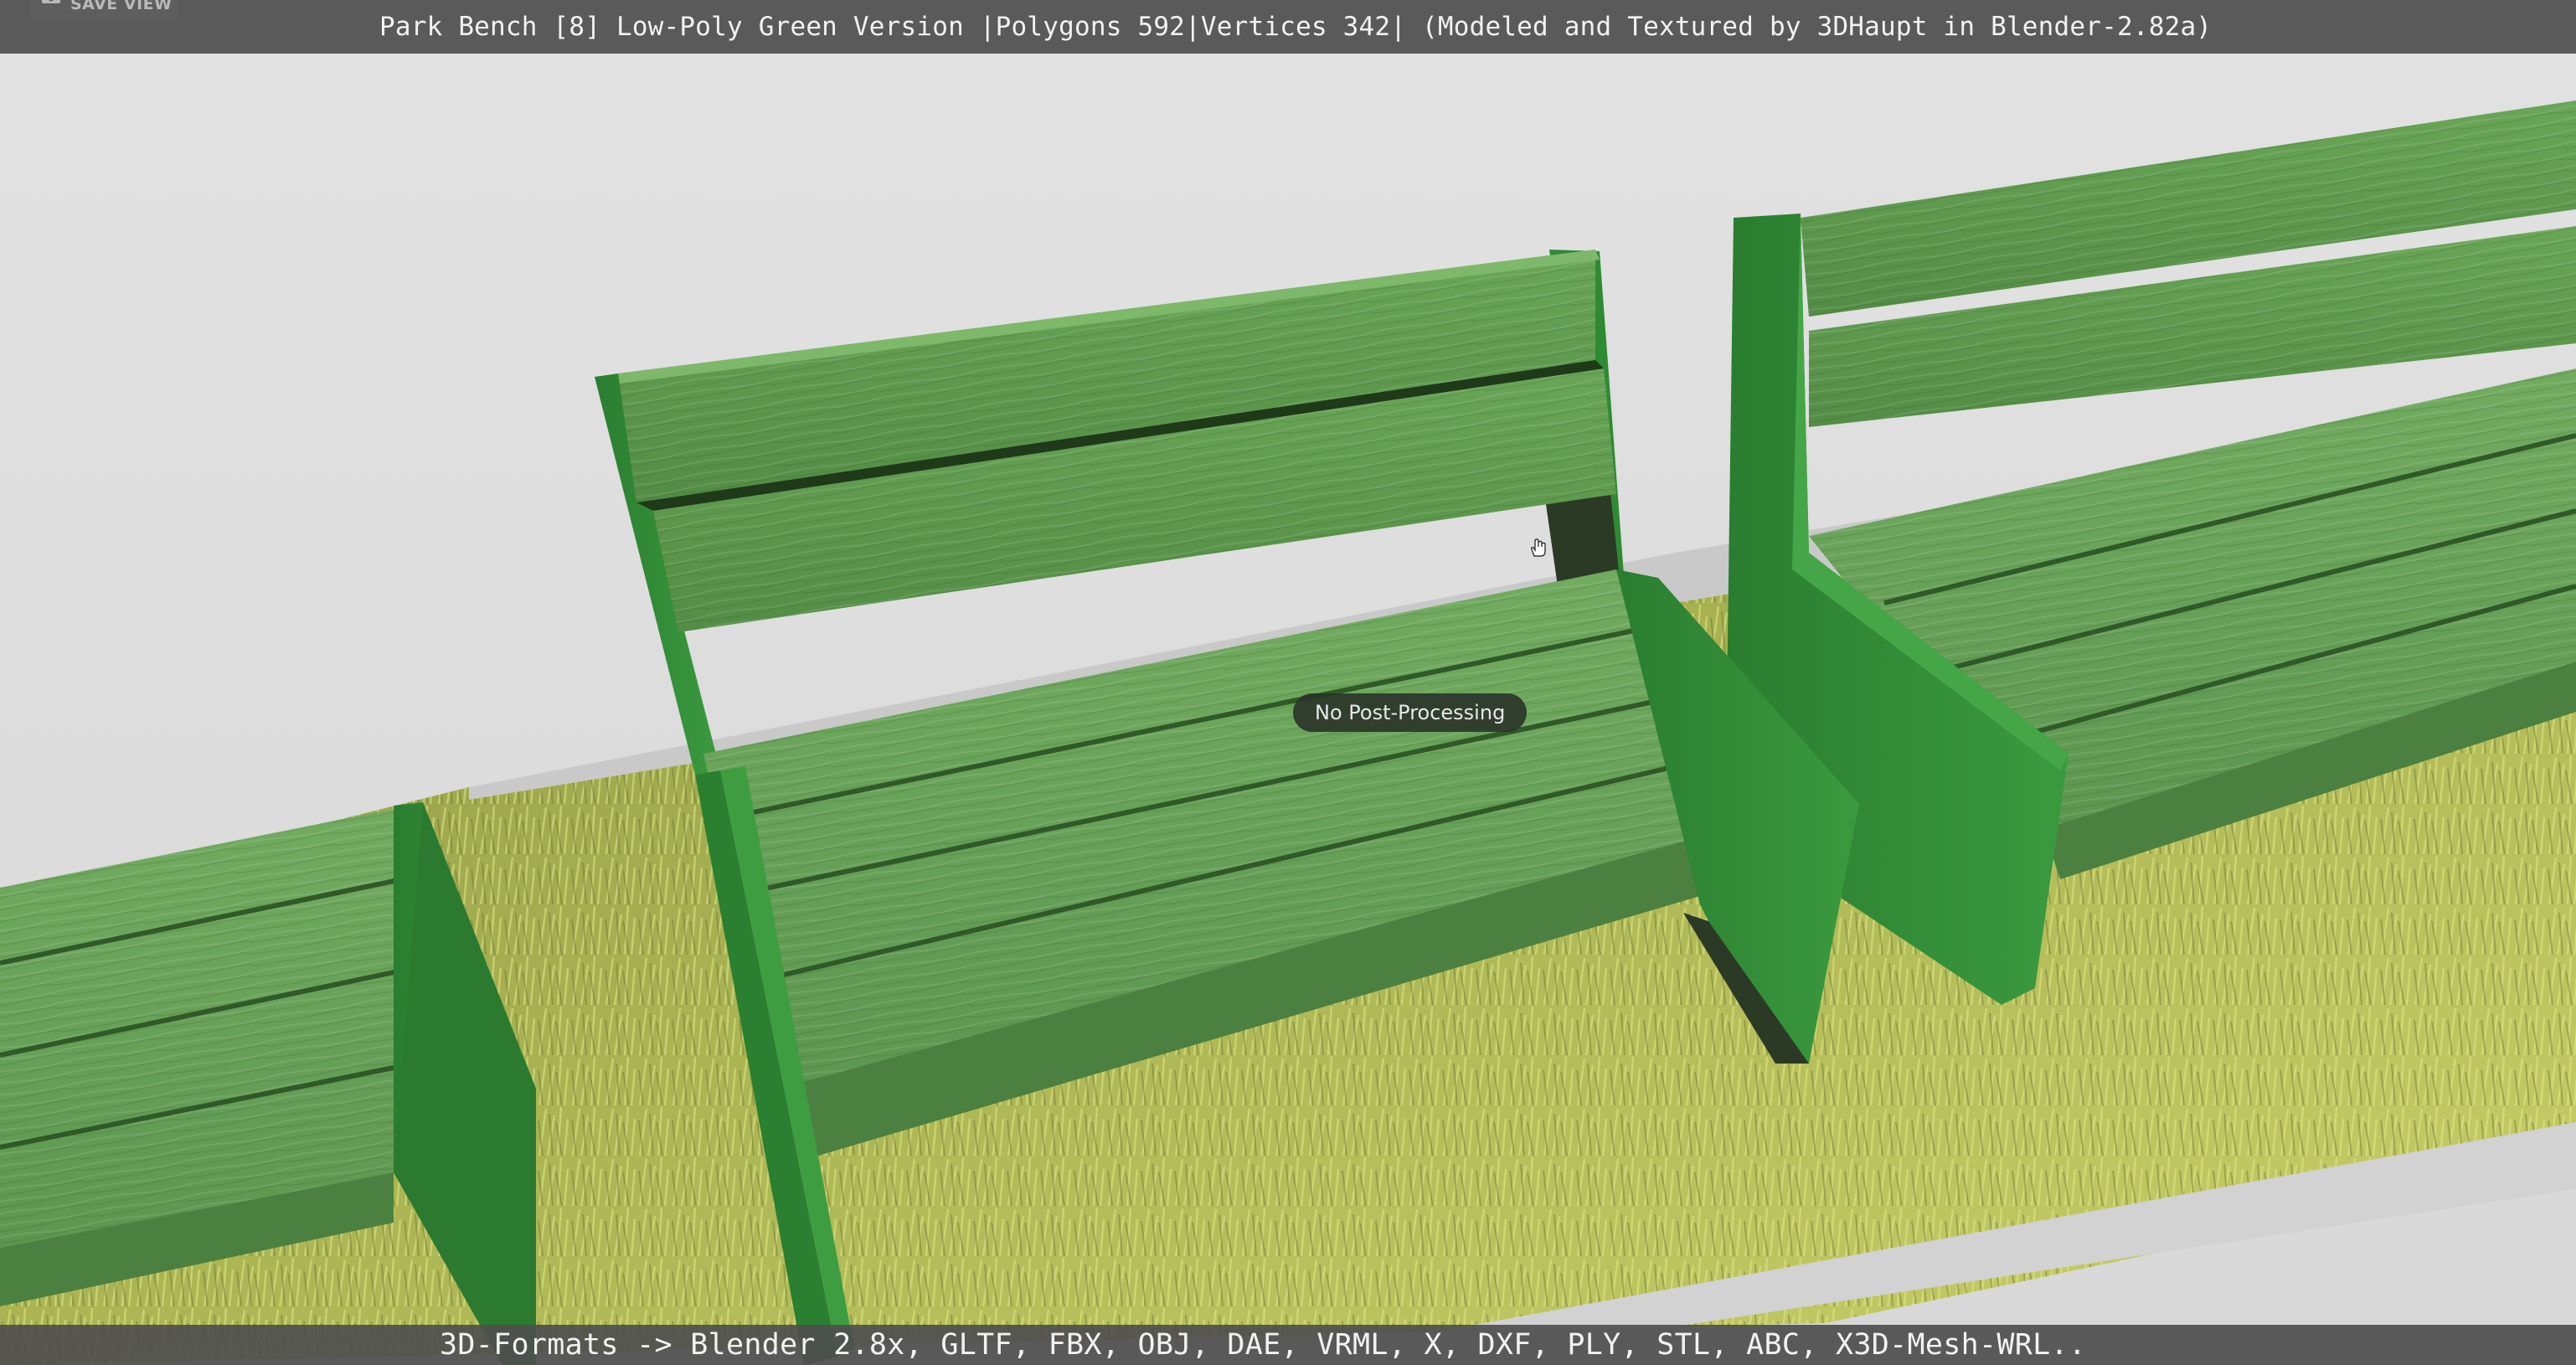  I want to click on save-view-button: SAVE VIEW, so click(104, 11).